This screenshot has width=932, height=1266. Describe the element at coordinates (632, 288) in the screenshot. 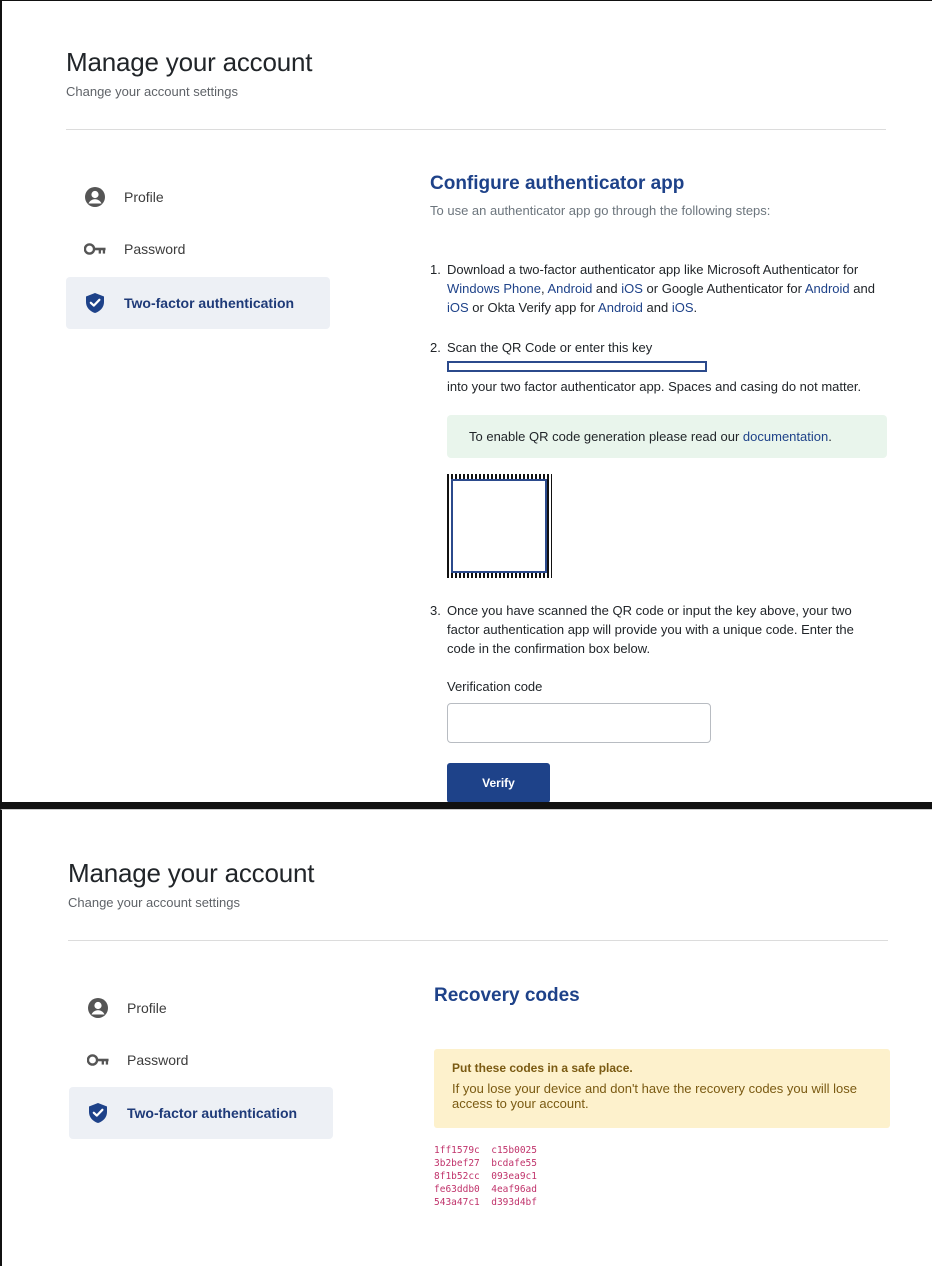

I see `ios-link: iOS` at that location.